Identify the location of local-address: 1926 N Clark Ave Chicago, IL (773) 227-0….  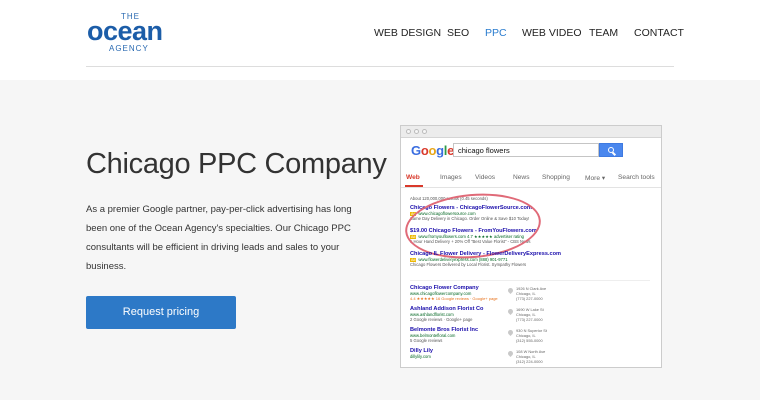
(531, 293).